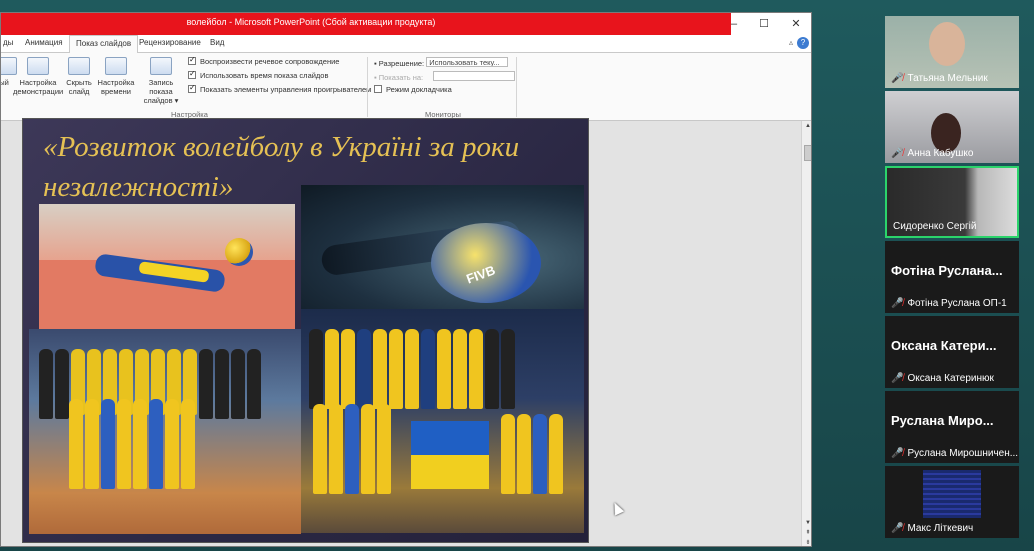 The height and width of the screenshot is (551, 1034). Describe the element at coordinates (450, 438) in the screenshot. I see `flag-blue-stripe` at that location.